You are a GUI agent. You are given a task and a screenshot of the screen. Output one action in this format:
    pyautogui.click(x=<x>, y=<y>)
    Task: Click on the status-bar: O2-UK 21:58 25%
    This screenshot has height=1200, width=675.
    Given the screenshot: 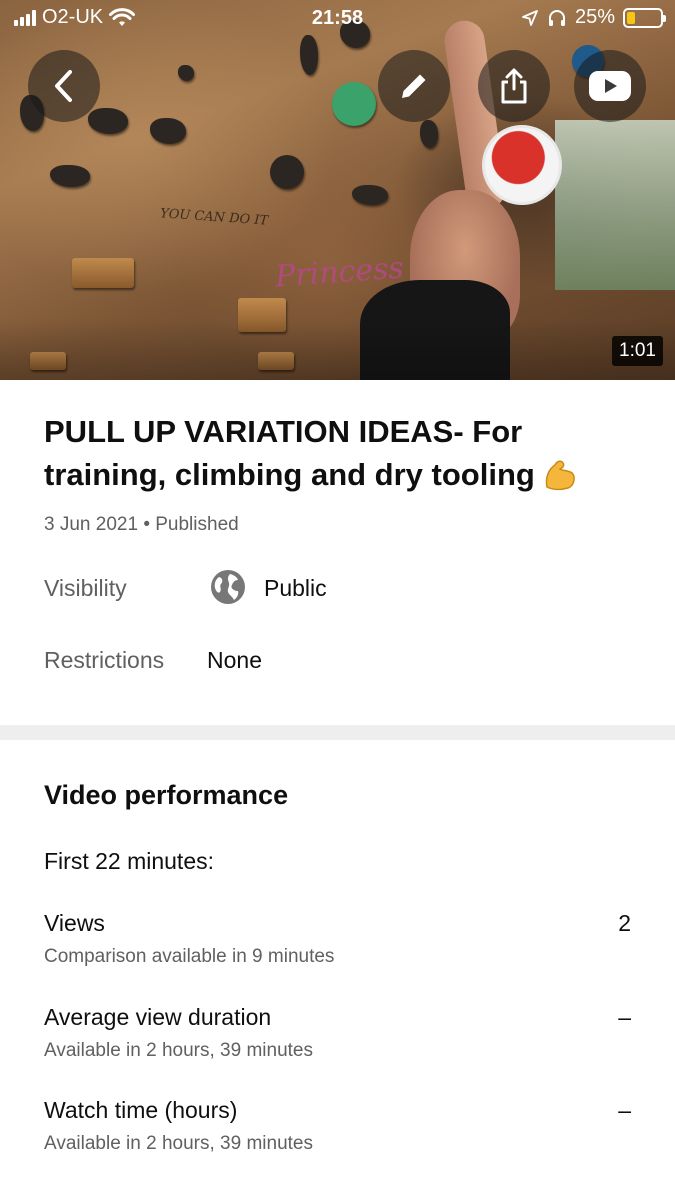 What is the action you would take?
    pyautogui.click(x=337, y=19)
    